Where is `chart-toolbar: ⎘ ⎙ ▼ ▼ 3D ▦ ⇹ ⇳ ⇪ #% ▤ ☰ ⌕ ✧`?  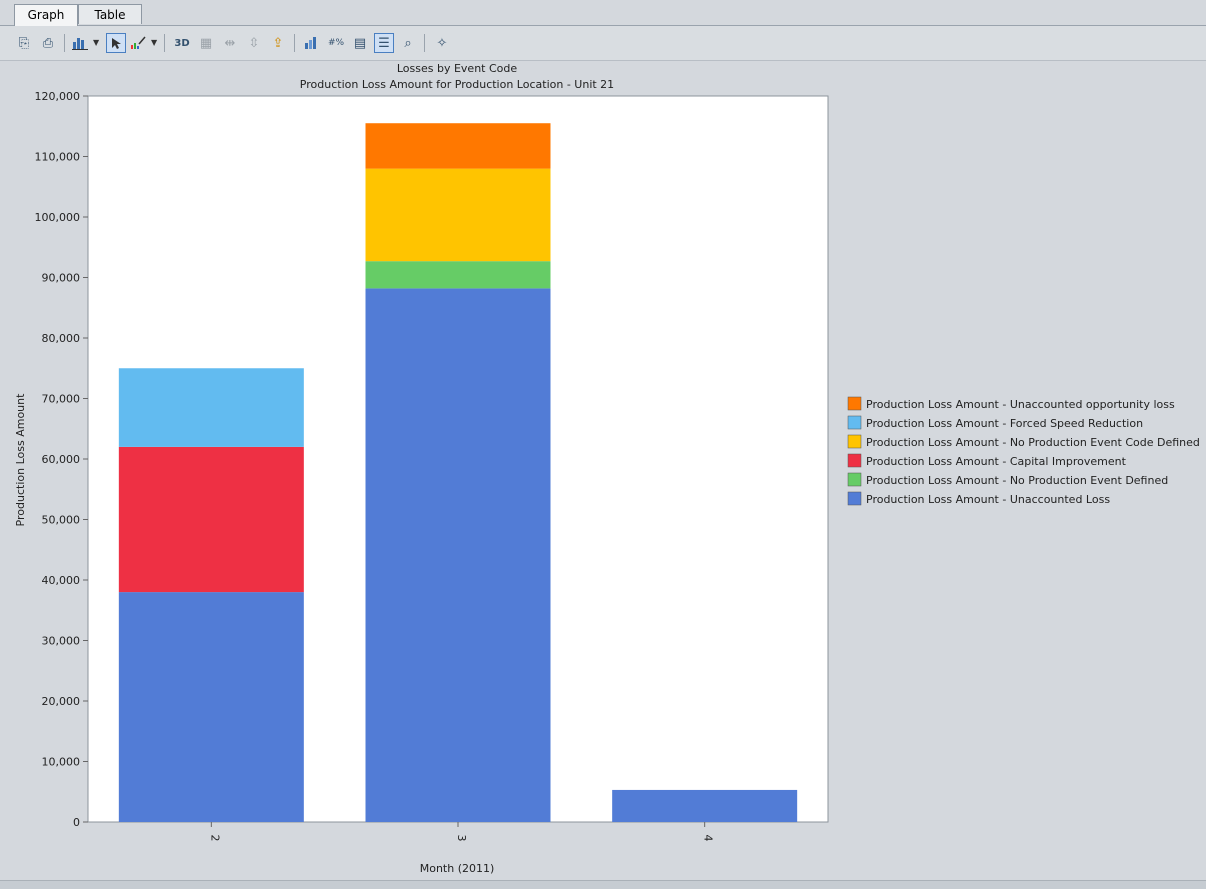 chart-toolbar: ⎘ ⎙ ▼ ▼ 3D ▦ ⇹ ⇳ ⇪ #% ▤ ☰ ⌕ ✧ is located at coordinates (603, 43).